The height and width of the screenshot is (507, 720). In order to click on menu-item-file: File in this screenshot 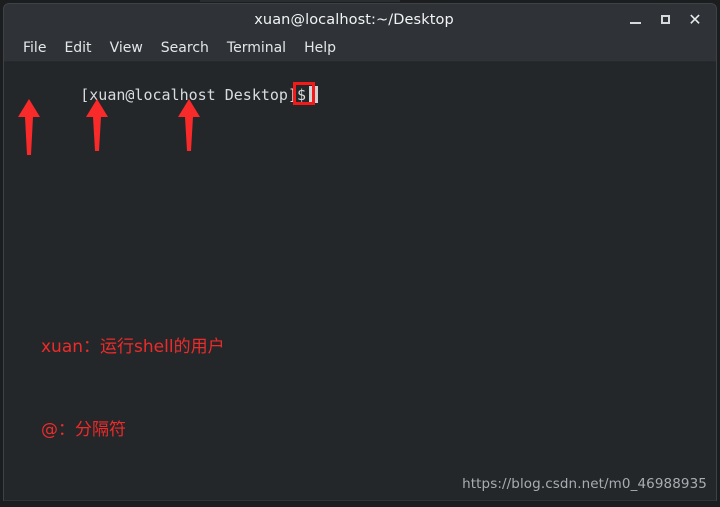, I will do `click(34, 48)`.